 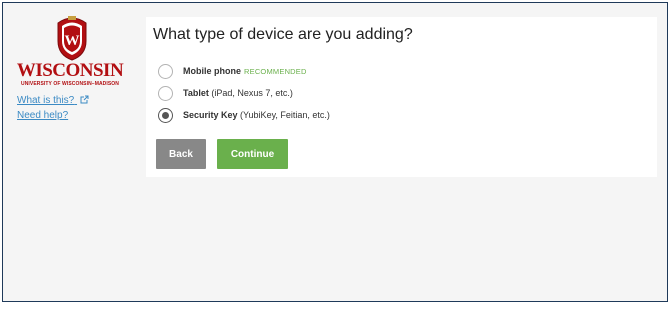 I want to click on page-title: What type of device are you adding?, so click(x=283, y=34).